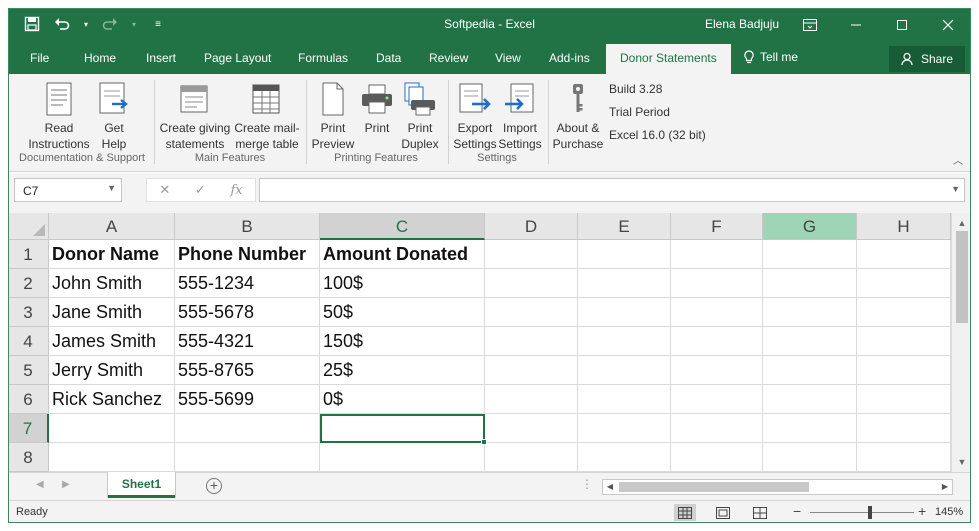 The width and height of the screenshot is (979, 531). Describe the element at coordinates (531, 254) in the screenshot. I see `cell-d1` at that location.